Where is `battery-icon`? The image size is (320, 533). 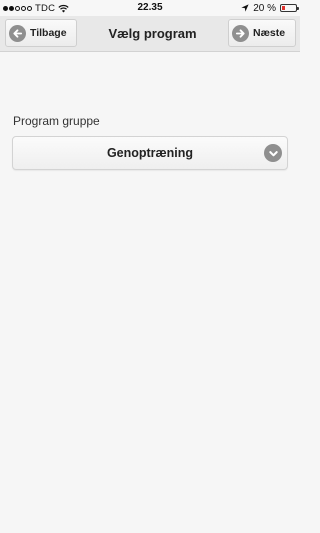 battery-icon is located at coordinates (289, 8).